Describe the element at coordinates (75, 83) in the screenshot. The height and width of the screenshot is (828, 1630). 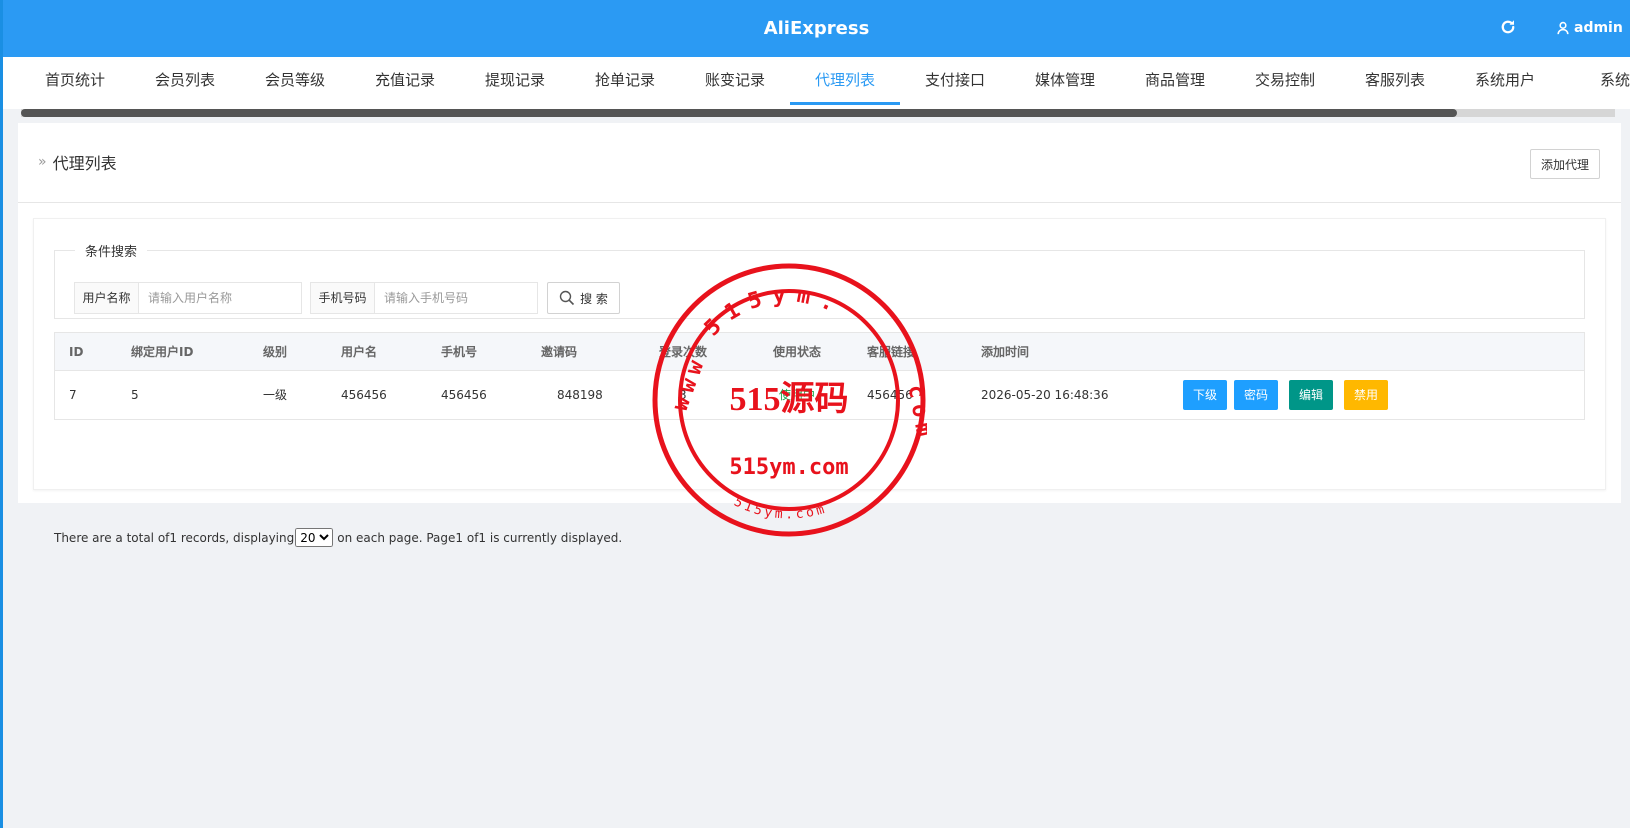
I see `nav-tab: 首页统计` at that location.